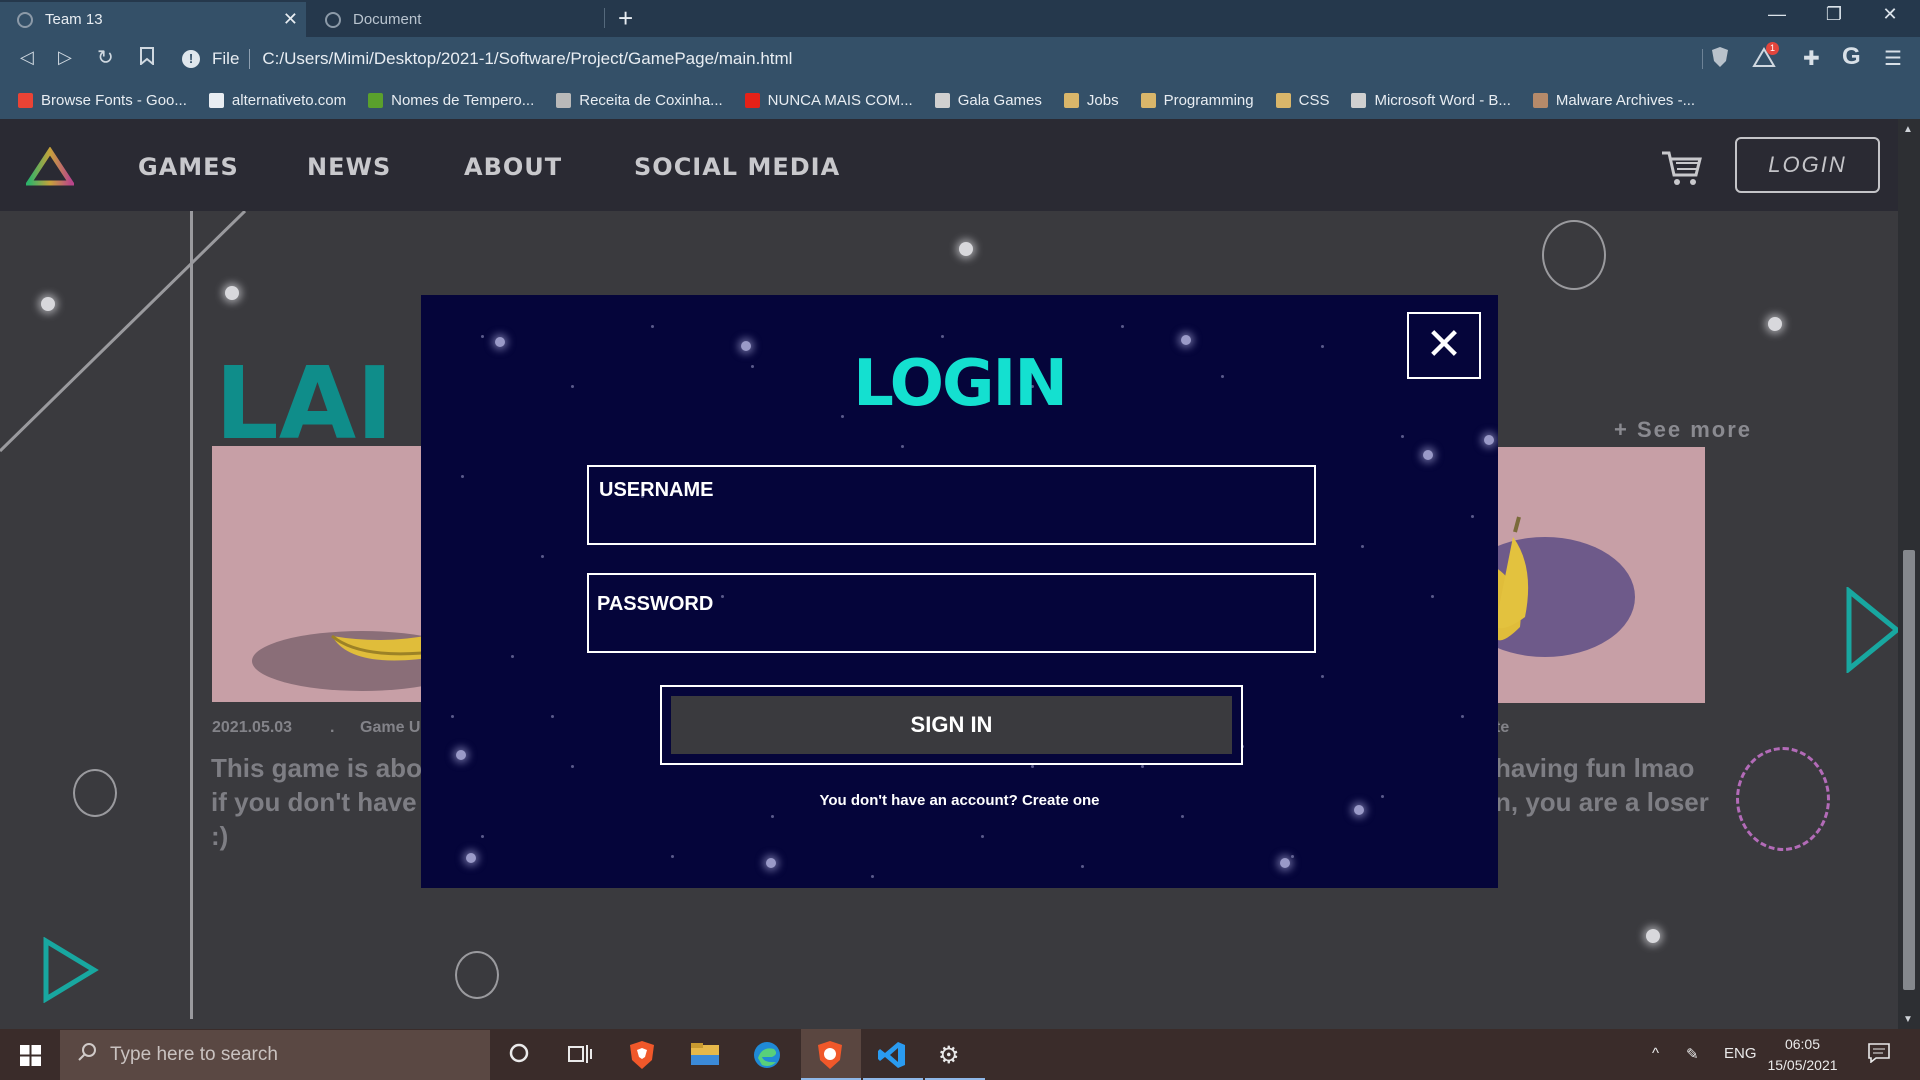 The width and height of the screenshot is (1920, 1080). Describe the element at coordinates (1777, 14) in the screenshot. I see `minimize-button: —` at that location.